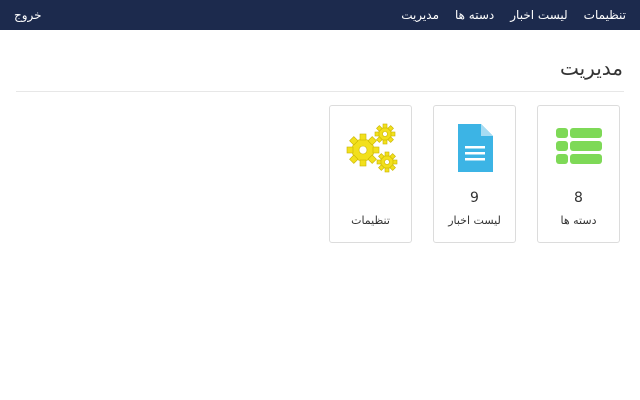  I want to click on card-news-list: 9 لیست اخبار, so click(474, 174).